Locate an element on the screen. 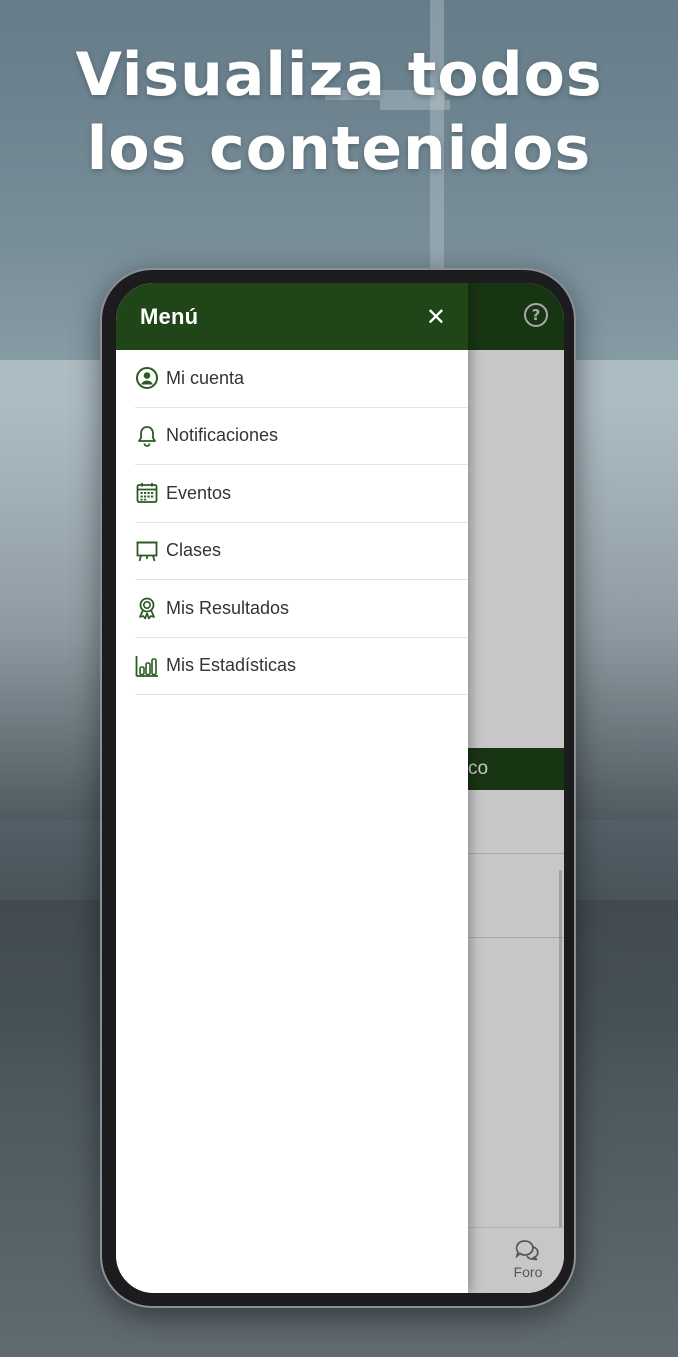 This screenshot has width=678, height=1357. calendar-icon is located at coordinates (147, 493).